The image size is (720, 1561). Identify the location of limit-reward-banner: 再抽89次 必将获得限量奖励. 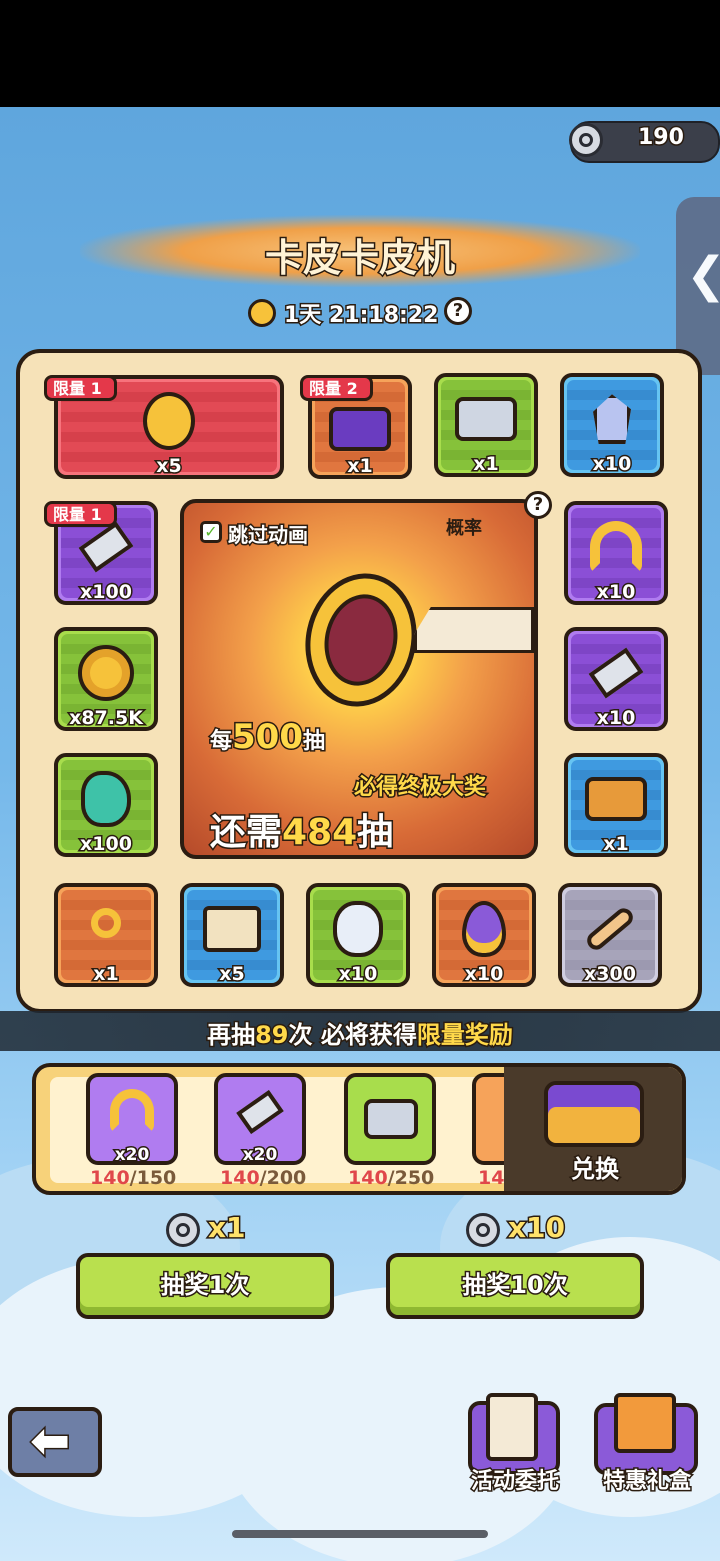
(360, 1031).